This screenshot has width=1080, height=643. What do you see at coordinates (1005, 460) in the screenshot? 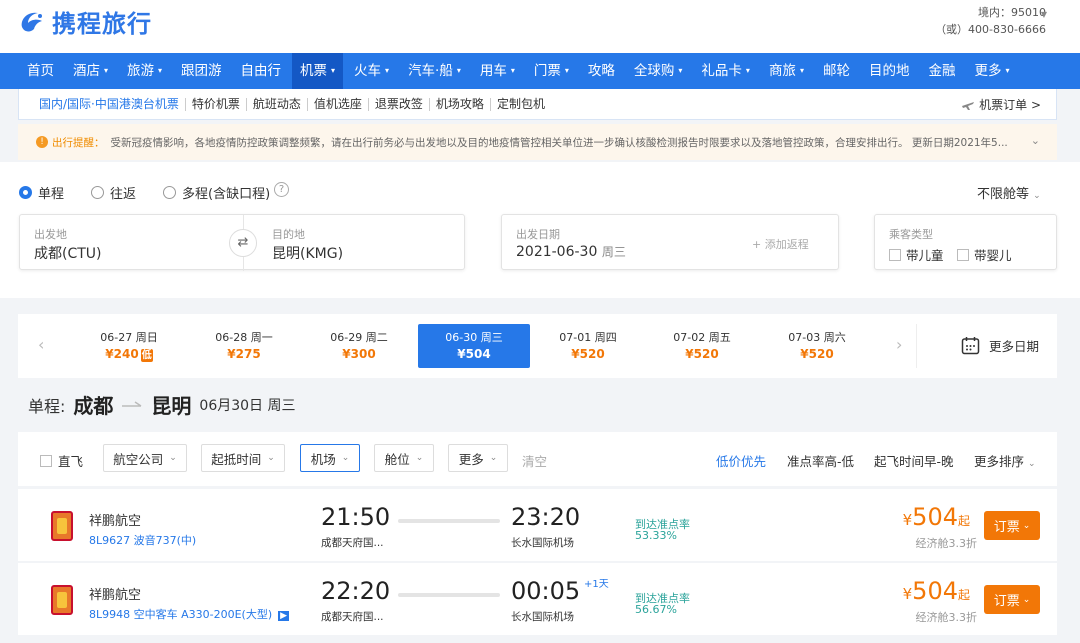
I see `sort-more: 更多排序 ⌄` at bounding box center [1005, 460].